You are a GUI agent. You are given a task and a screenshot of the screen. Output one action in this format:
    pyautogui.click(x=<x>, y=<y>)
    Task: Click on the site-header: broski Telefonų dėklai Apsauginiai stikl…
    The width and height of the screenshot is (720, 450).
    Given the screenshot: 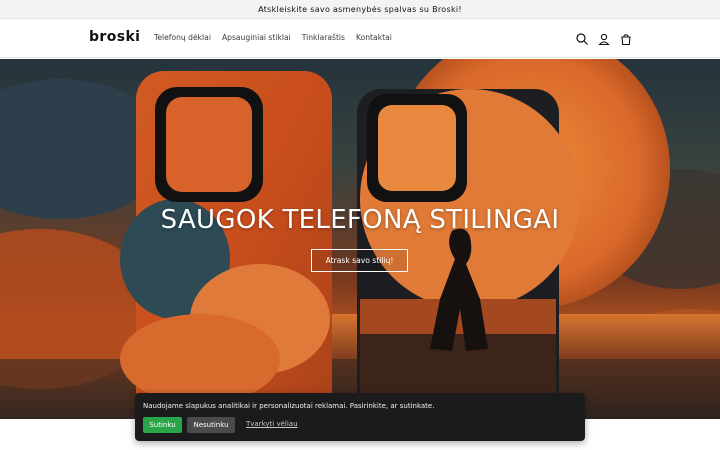 What is the action you would take?
    pyautogui.click(x=360, y=38)
    